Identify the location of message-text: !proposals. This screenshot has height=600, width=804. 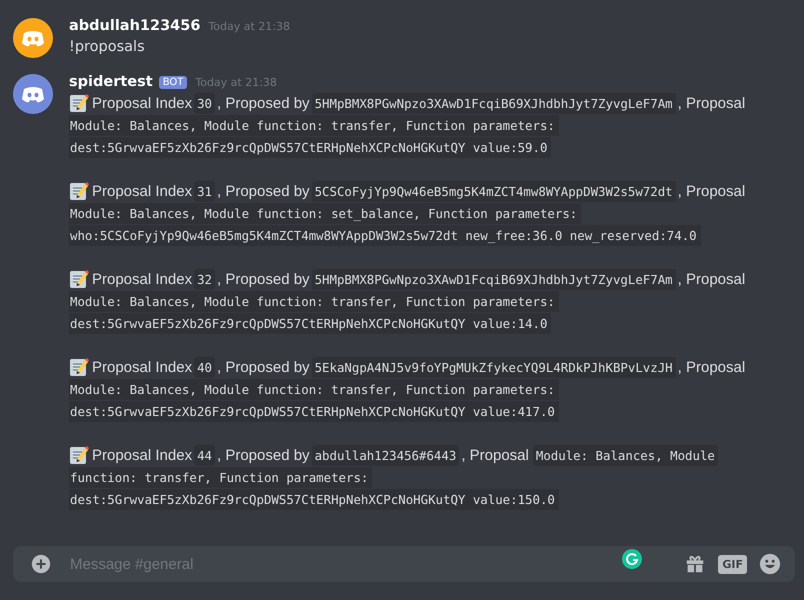
(107, 47).